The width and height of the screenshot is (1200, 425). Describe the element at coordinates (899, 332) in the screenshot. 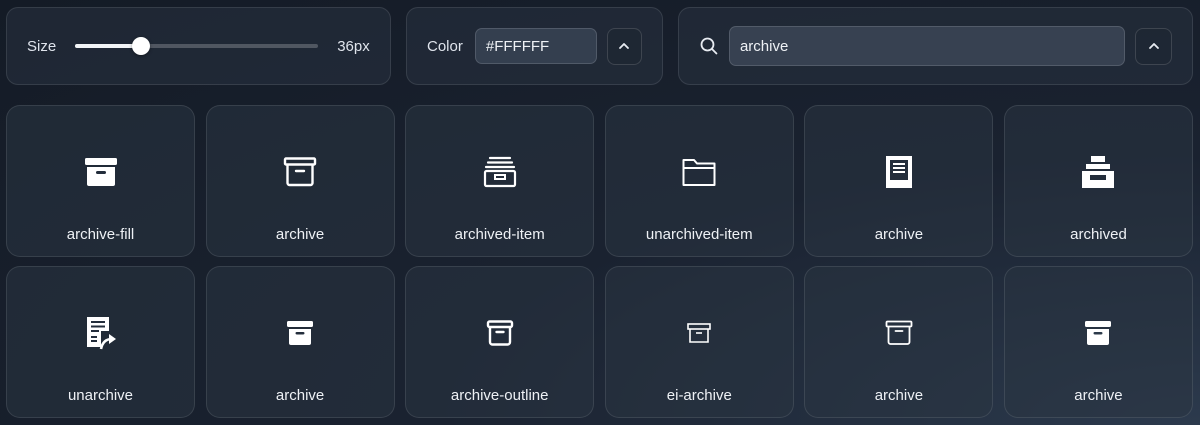

I see `archive-thin-icon` at that location.